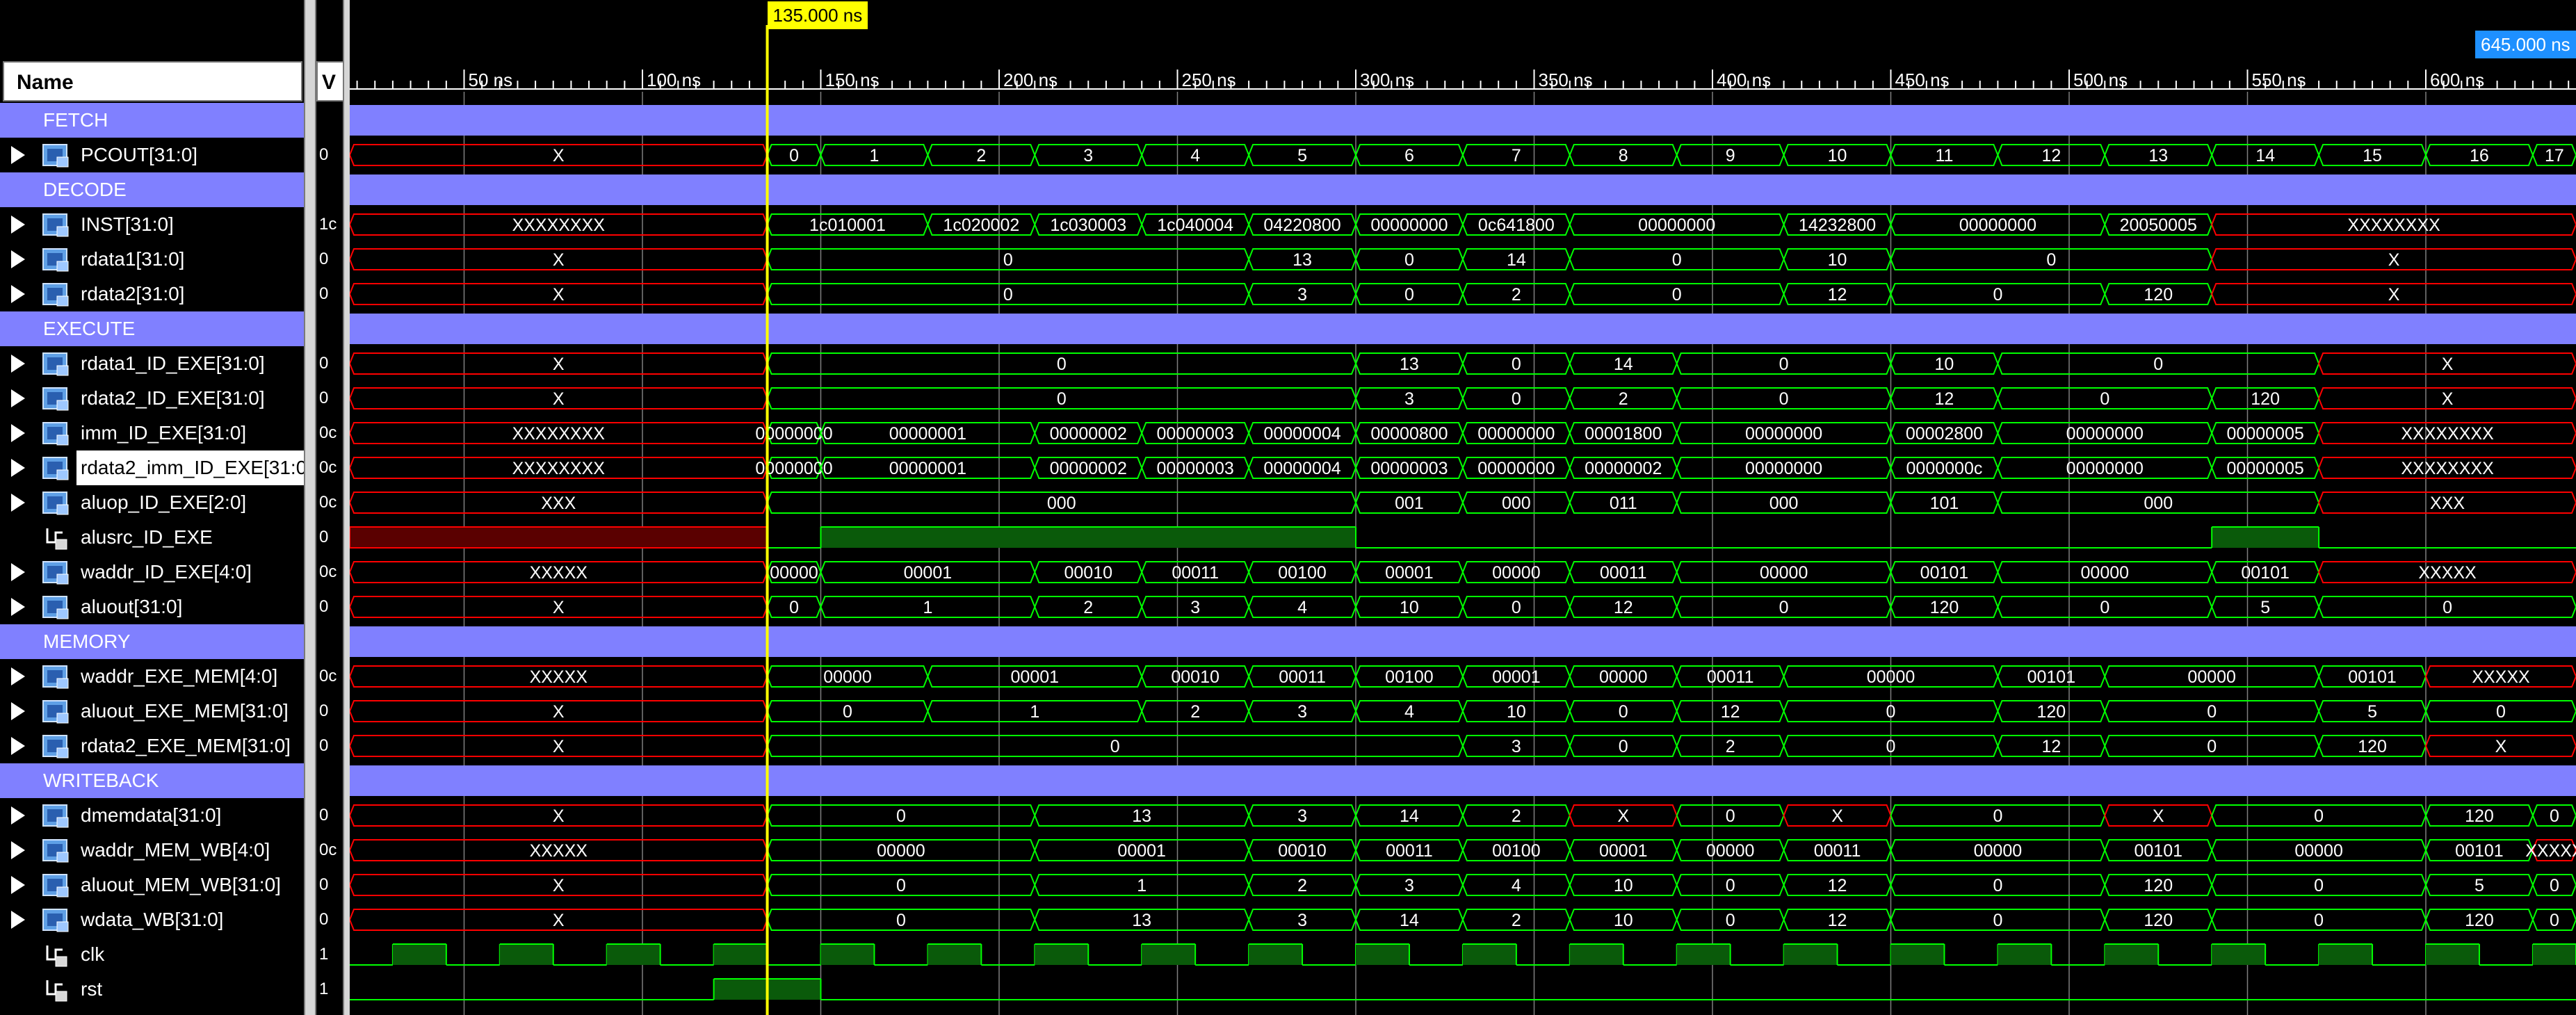 The image size is (2576, 1015). What do you see at coordinates (152, 121) in the screenshot?
I see `group-fetch: FETCH` at bounding box center [152, 121].